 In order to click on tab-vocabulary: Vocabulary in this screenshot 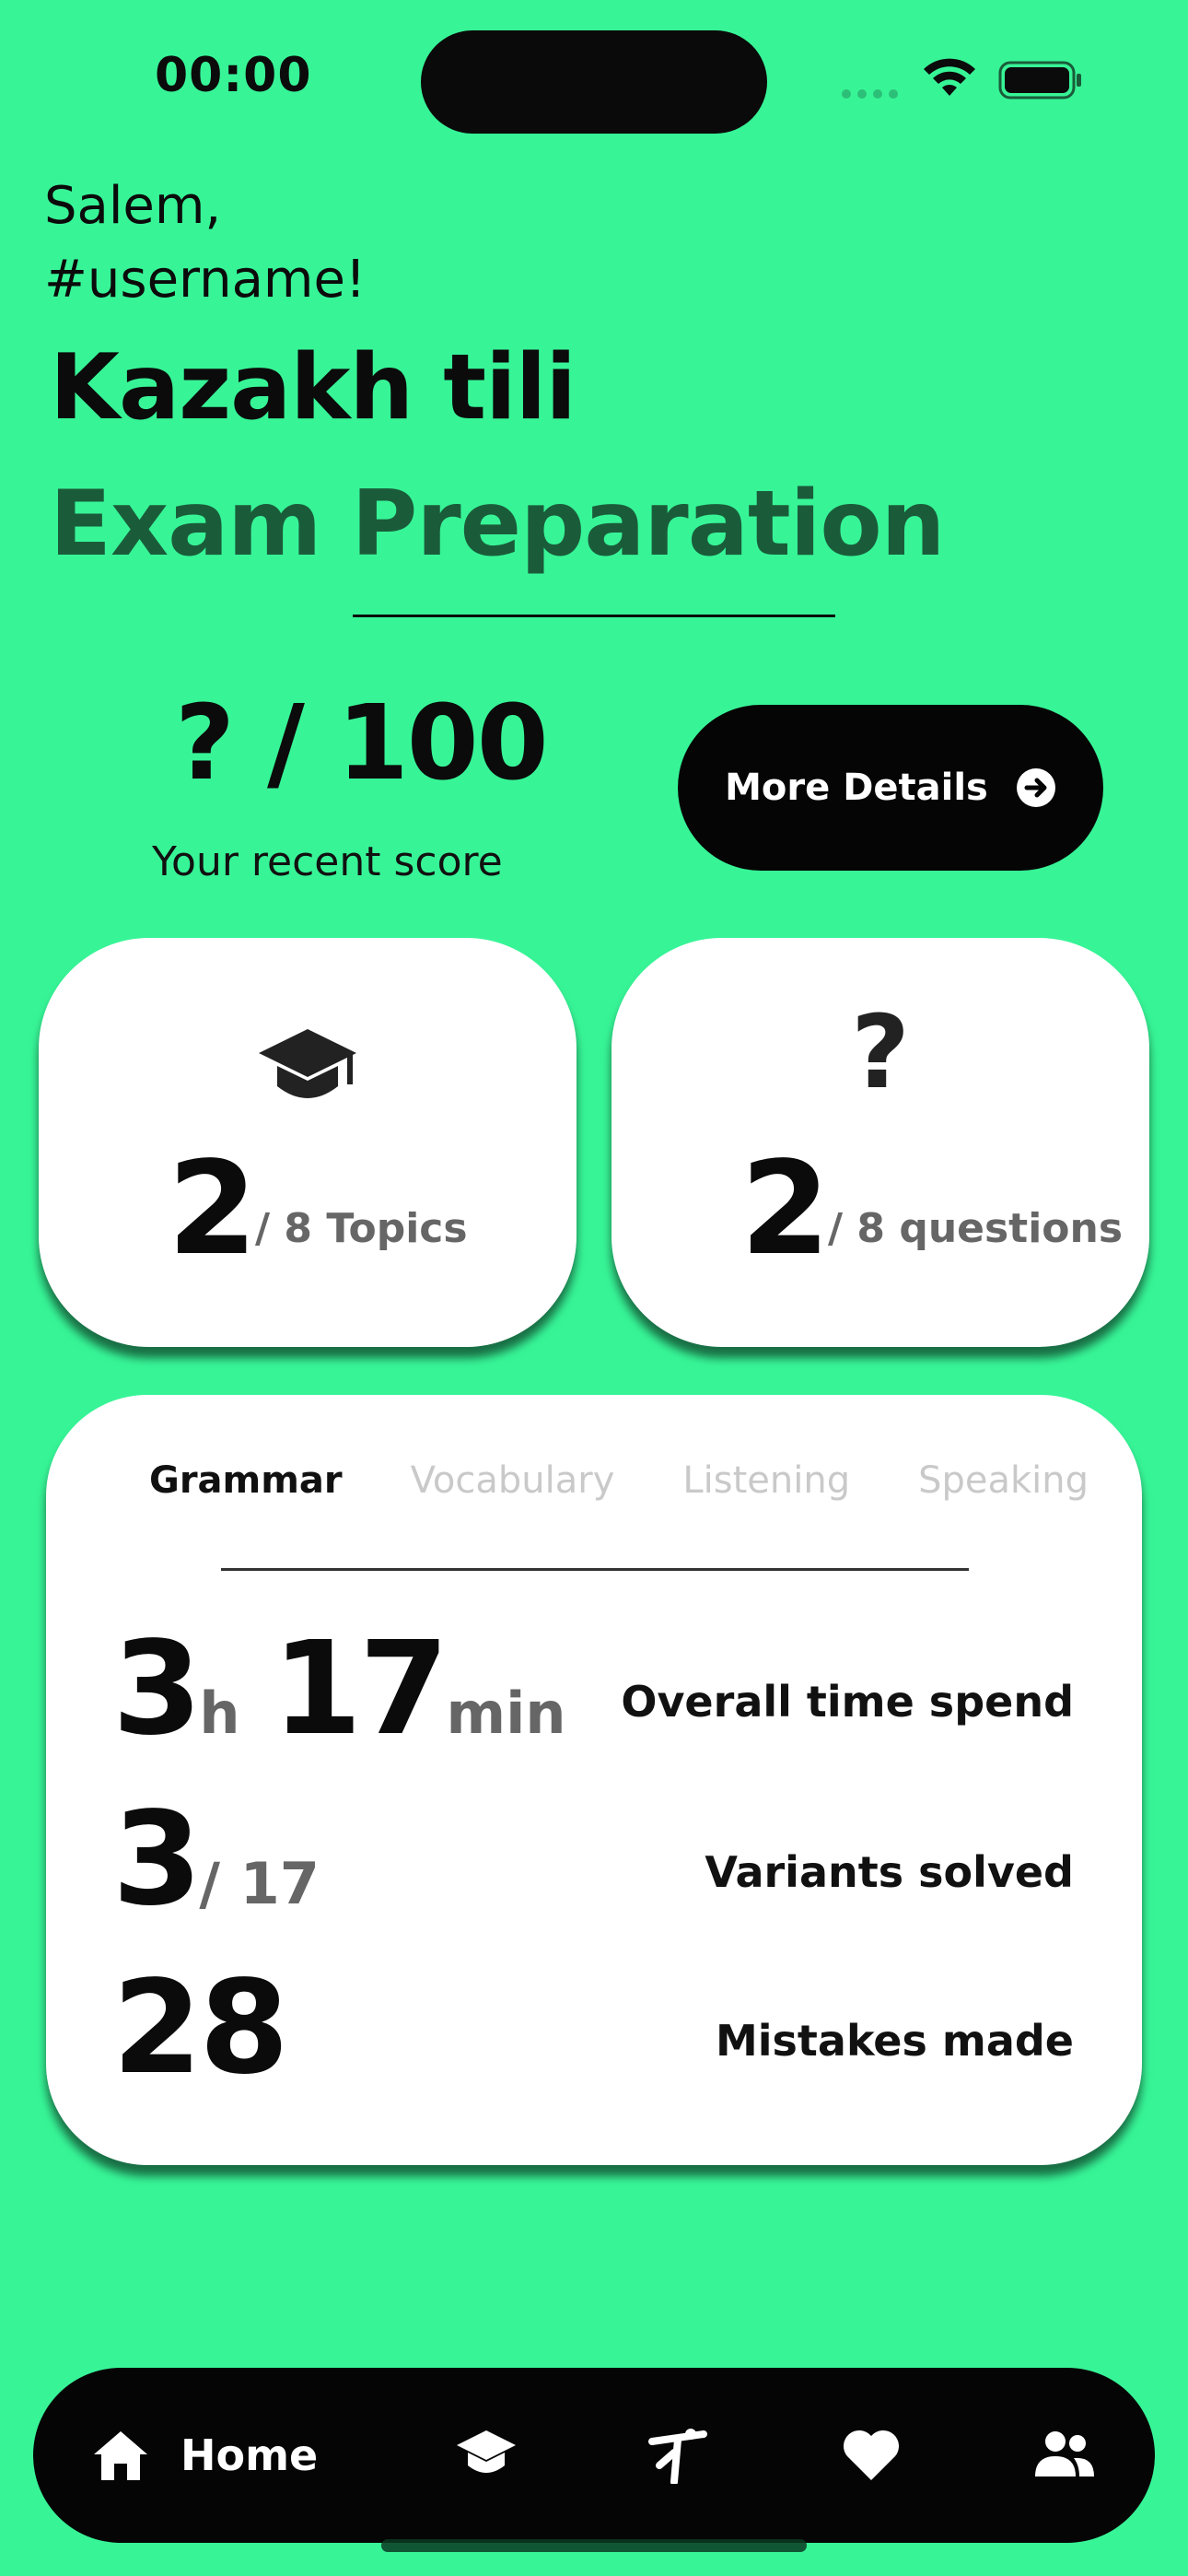, I will do `click(513, 1480)`.